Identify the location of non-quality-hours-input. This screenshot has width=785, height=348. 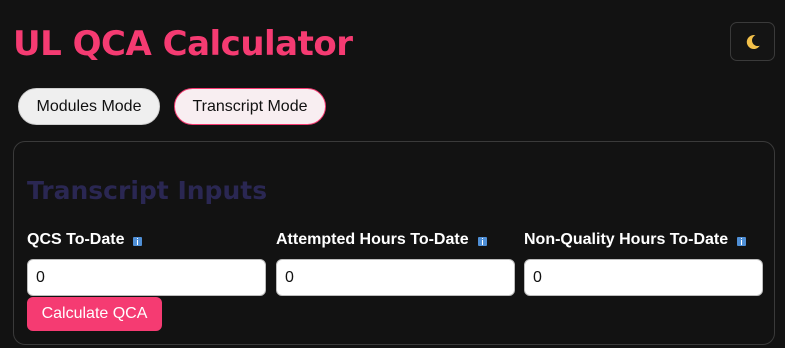
(643, 277).